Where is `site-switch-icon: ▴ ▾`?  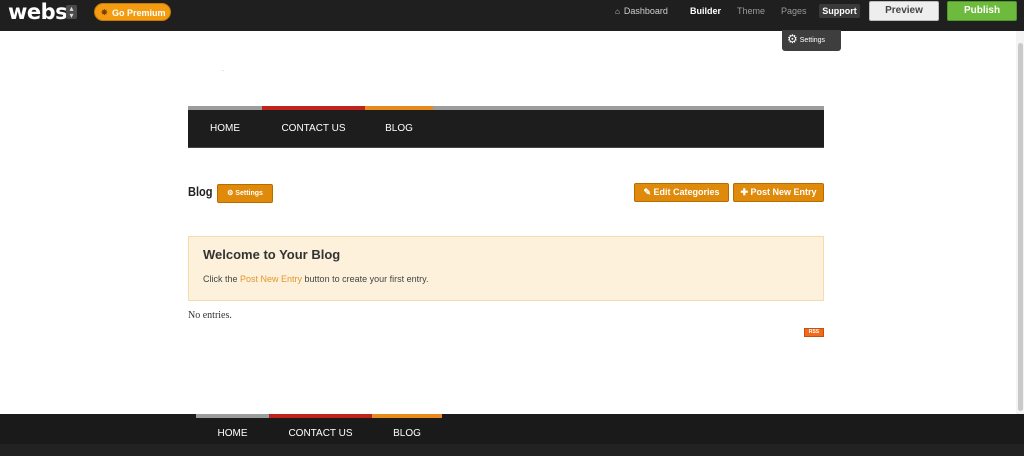 site-switch-icon: ▴ ▾ is located at coordinates (71, 12).